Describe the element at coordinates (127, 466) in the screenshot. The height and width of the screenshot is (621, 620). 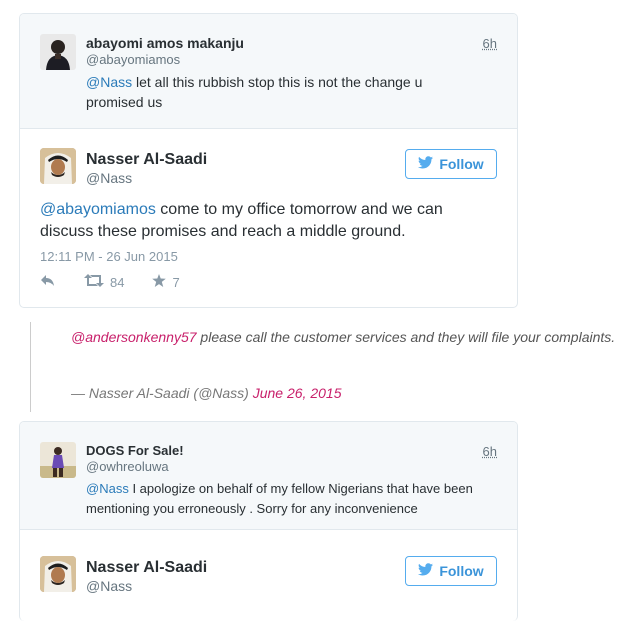
I see `reply-author-handle: @owhreoluwa` at that location.